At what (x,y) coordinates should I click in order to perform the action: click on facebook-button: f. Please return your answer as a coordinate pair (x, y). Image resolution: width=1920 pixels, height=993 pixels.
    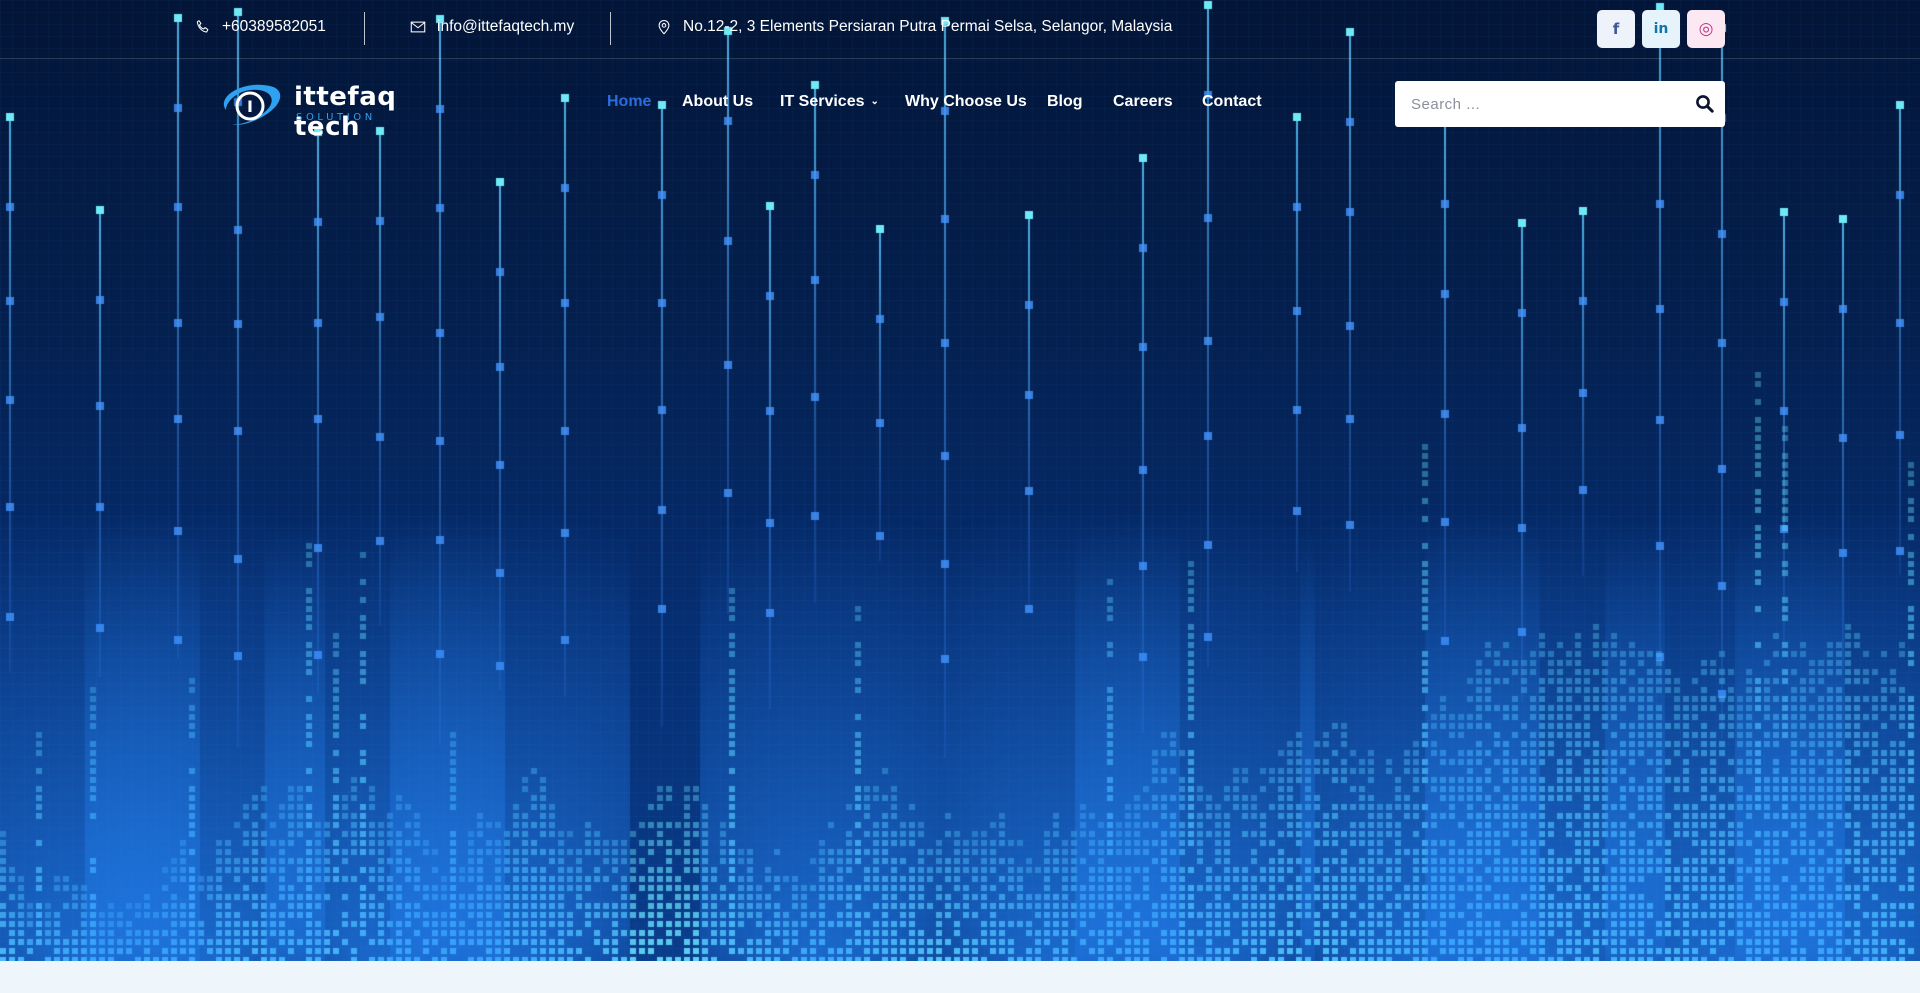
    Looking at the image, I should click on (1616, 29).